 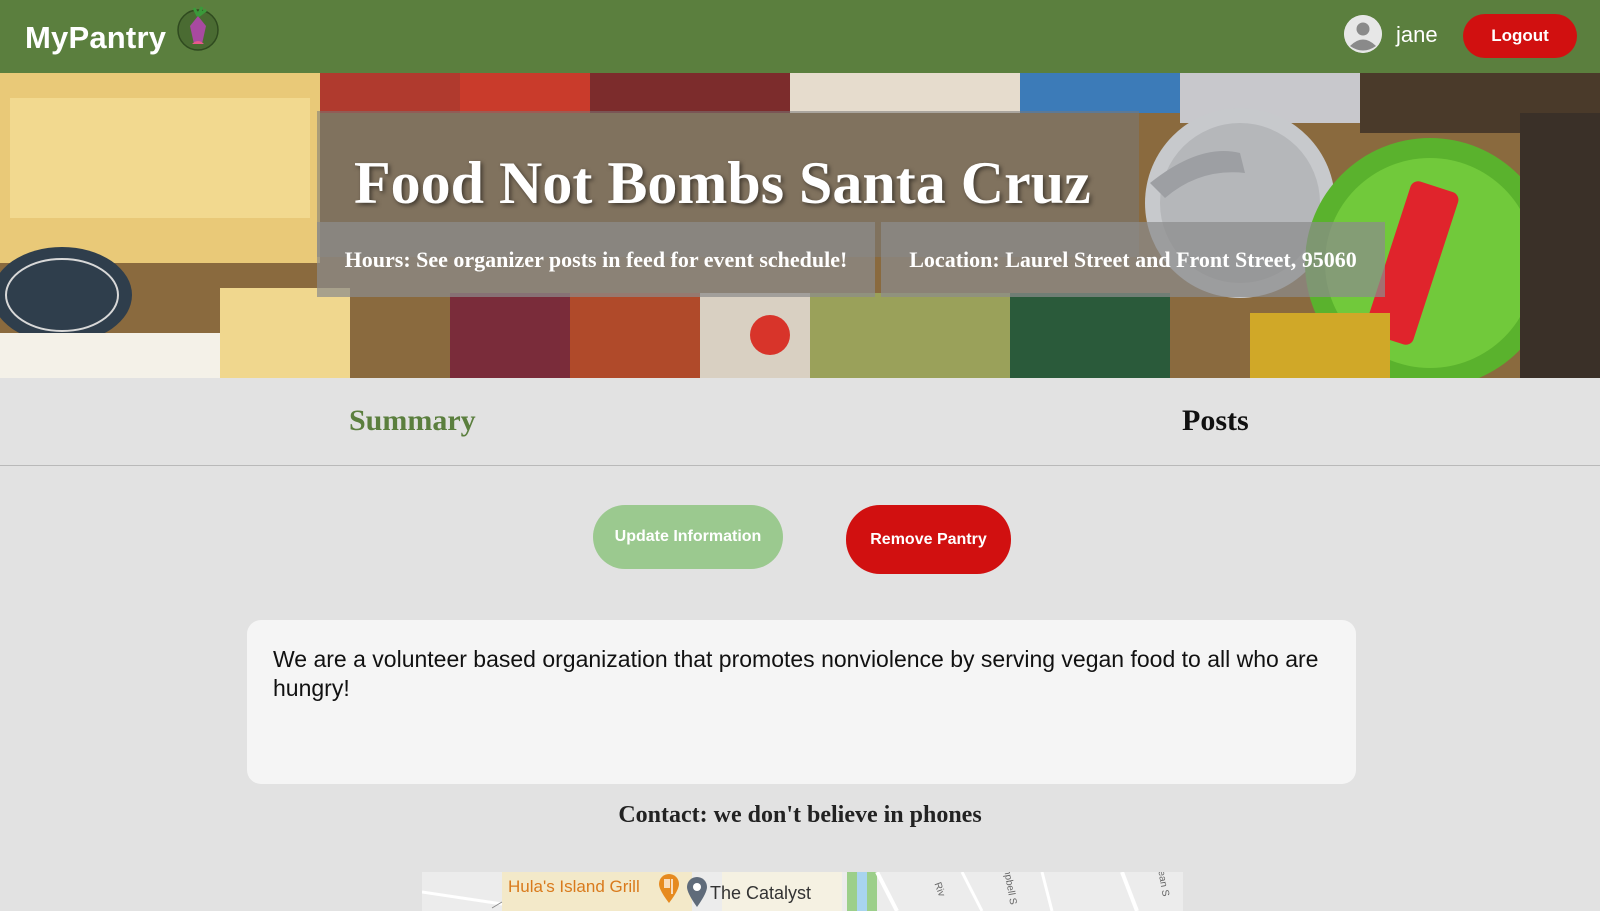 What do you see at coordinates (198, 28) in the screenshot?
I see `pantry-logo-icon` at bounding box center [198, 28].